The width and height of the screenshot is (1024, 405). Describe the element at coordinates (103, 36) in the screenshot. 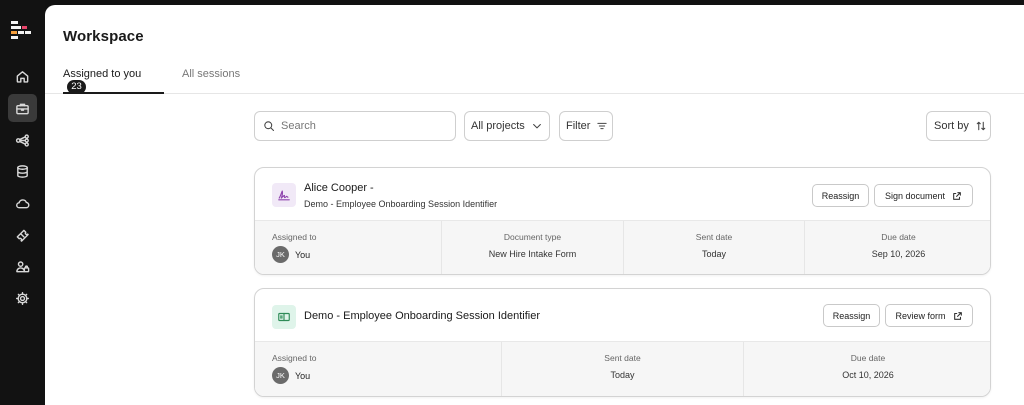

I see `page-title: Workspace` at that location.